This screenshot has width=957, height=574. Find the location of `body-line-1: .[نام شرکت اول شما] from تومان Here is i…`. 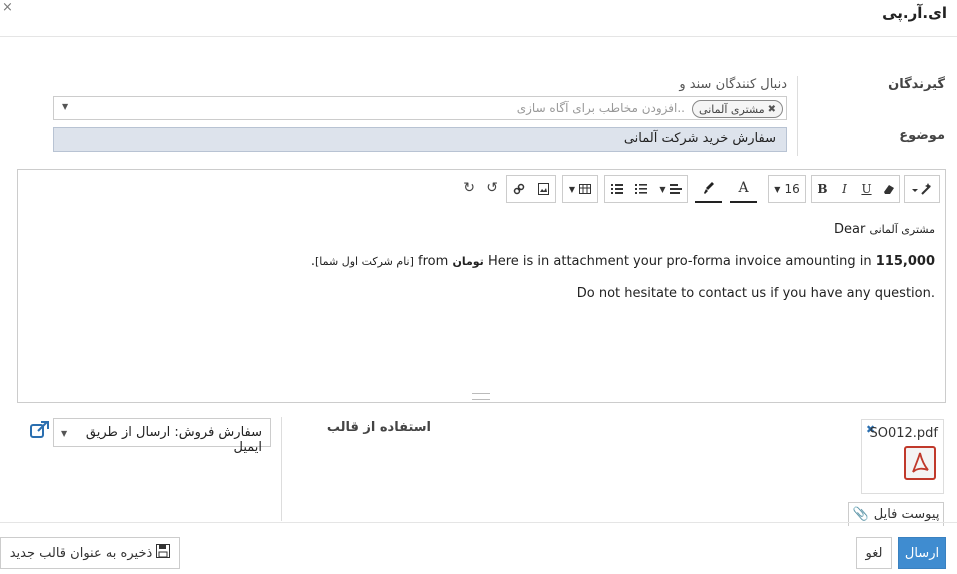

body-line-1: .[نام شرکت اول شما] from تومان Here is i… is located at coordinates (490, 262).